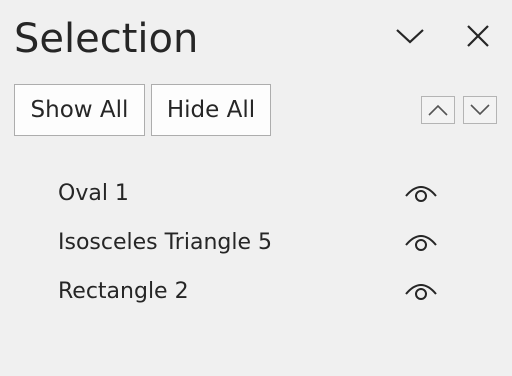 This screenshot has width=512, height=376. Describe the element at coordinates (256, 194) in the screenshot. I see `list-item: Oval 1` at that location.